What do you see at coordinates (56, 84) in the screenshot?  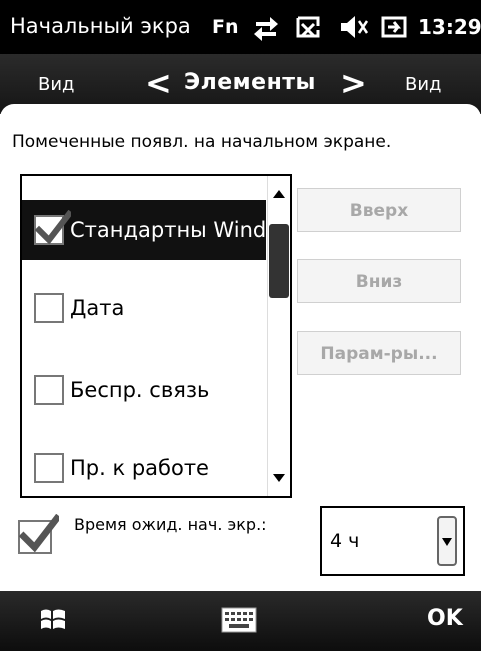 I see `prev-view-label: Вид` at bounding box center [56, 84].